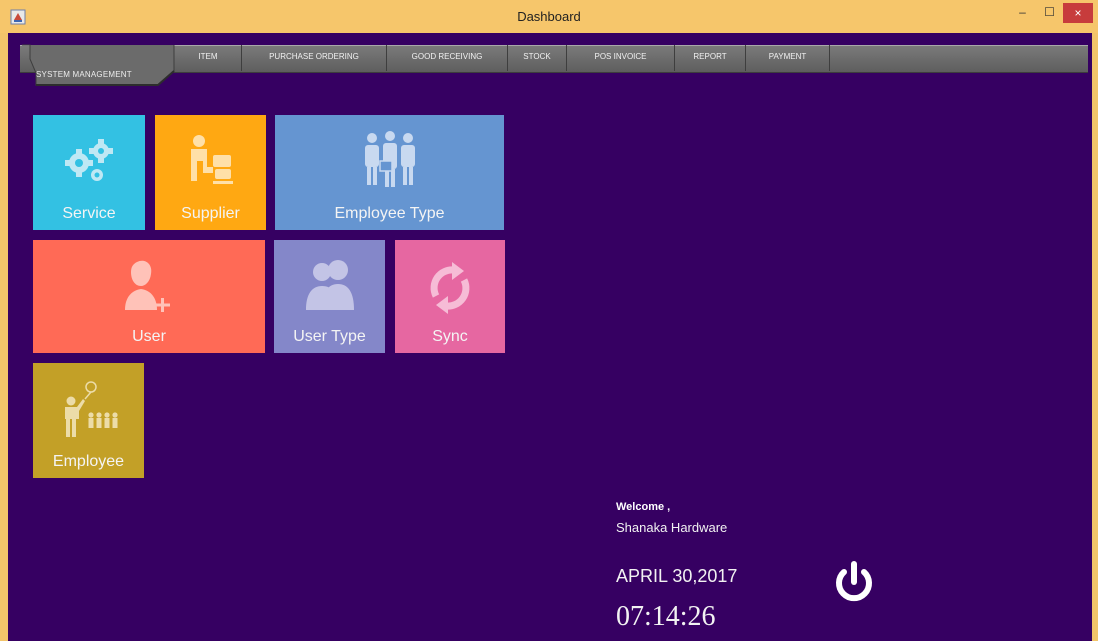  I want to click on menu-item-stock: STOCK, so click(537, 58).